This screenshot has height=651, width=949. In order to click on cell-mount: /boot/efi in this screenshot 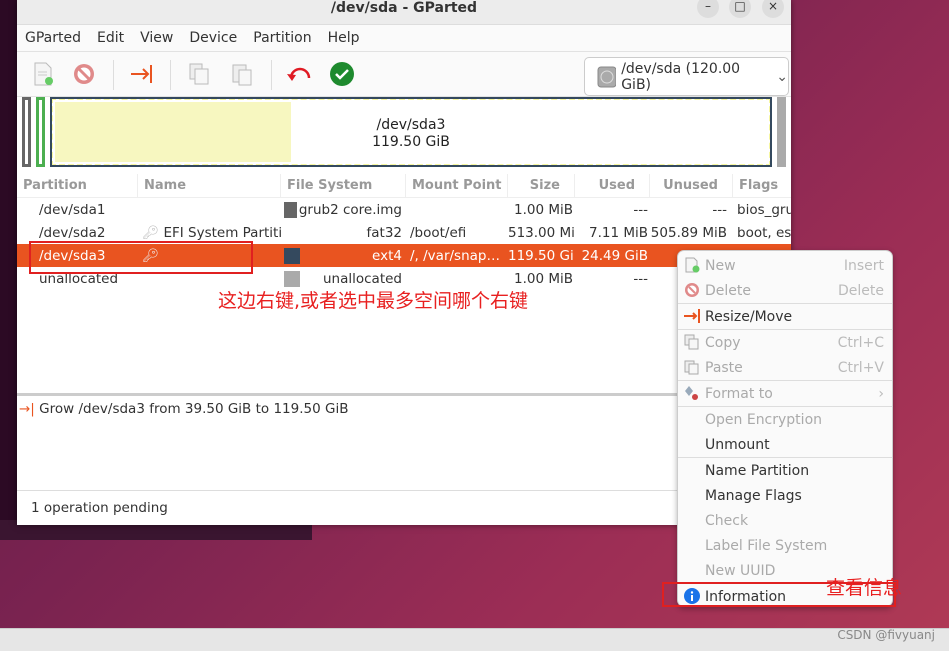, I will do `click(438, 232)`.